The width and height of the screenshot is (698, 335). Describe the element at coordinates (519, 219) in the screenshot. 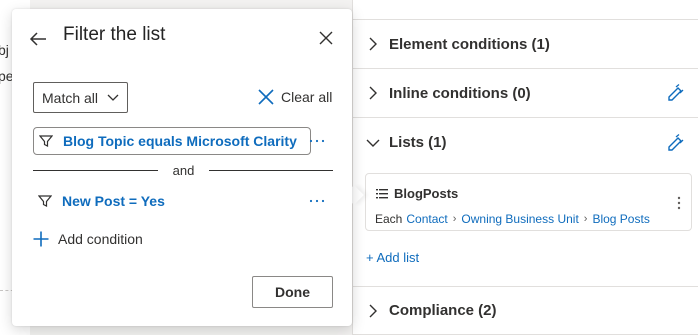

I see `breadcrumb-link-owning-business-unit: Owning Business Unit` at that location.